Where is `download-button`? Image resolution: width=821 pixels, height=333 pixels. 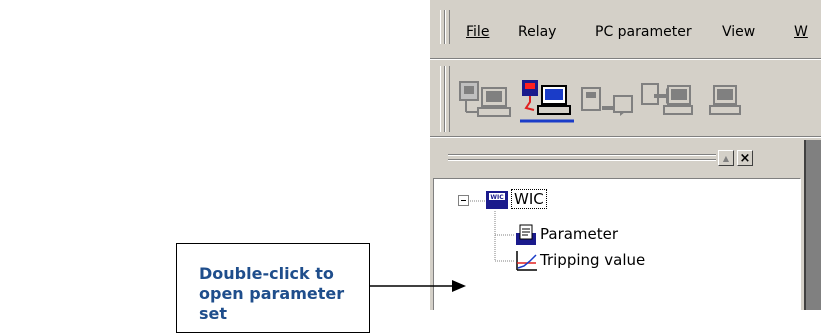 download-button is located at coordinates (608, 100).